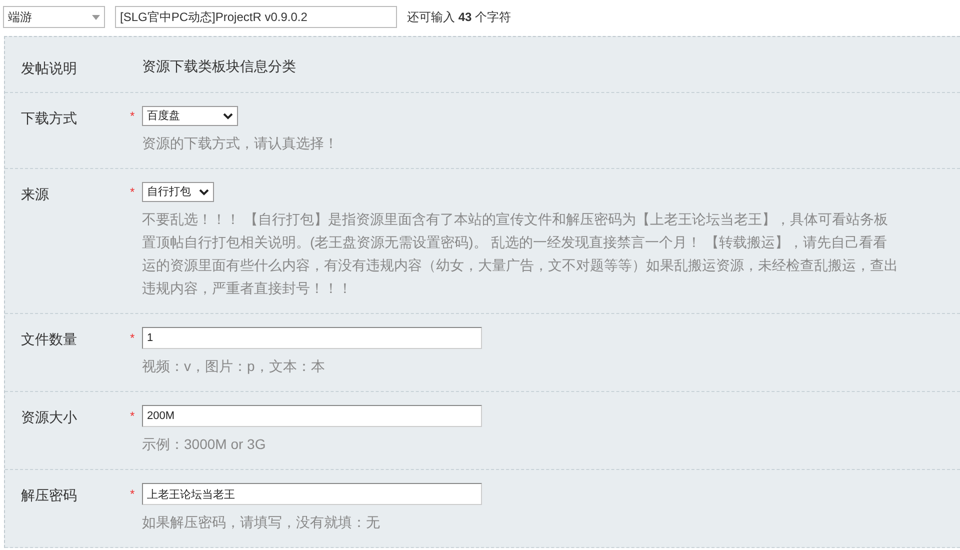  What do you see at coordinates (35, 194) in the screenshot?
I see `field-label: 来源` at bounding box center [35, 194].